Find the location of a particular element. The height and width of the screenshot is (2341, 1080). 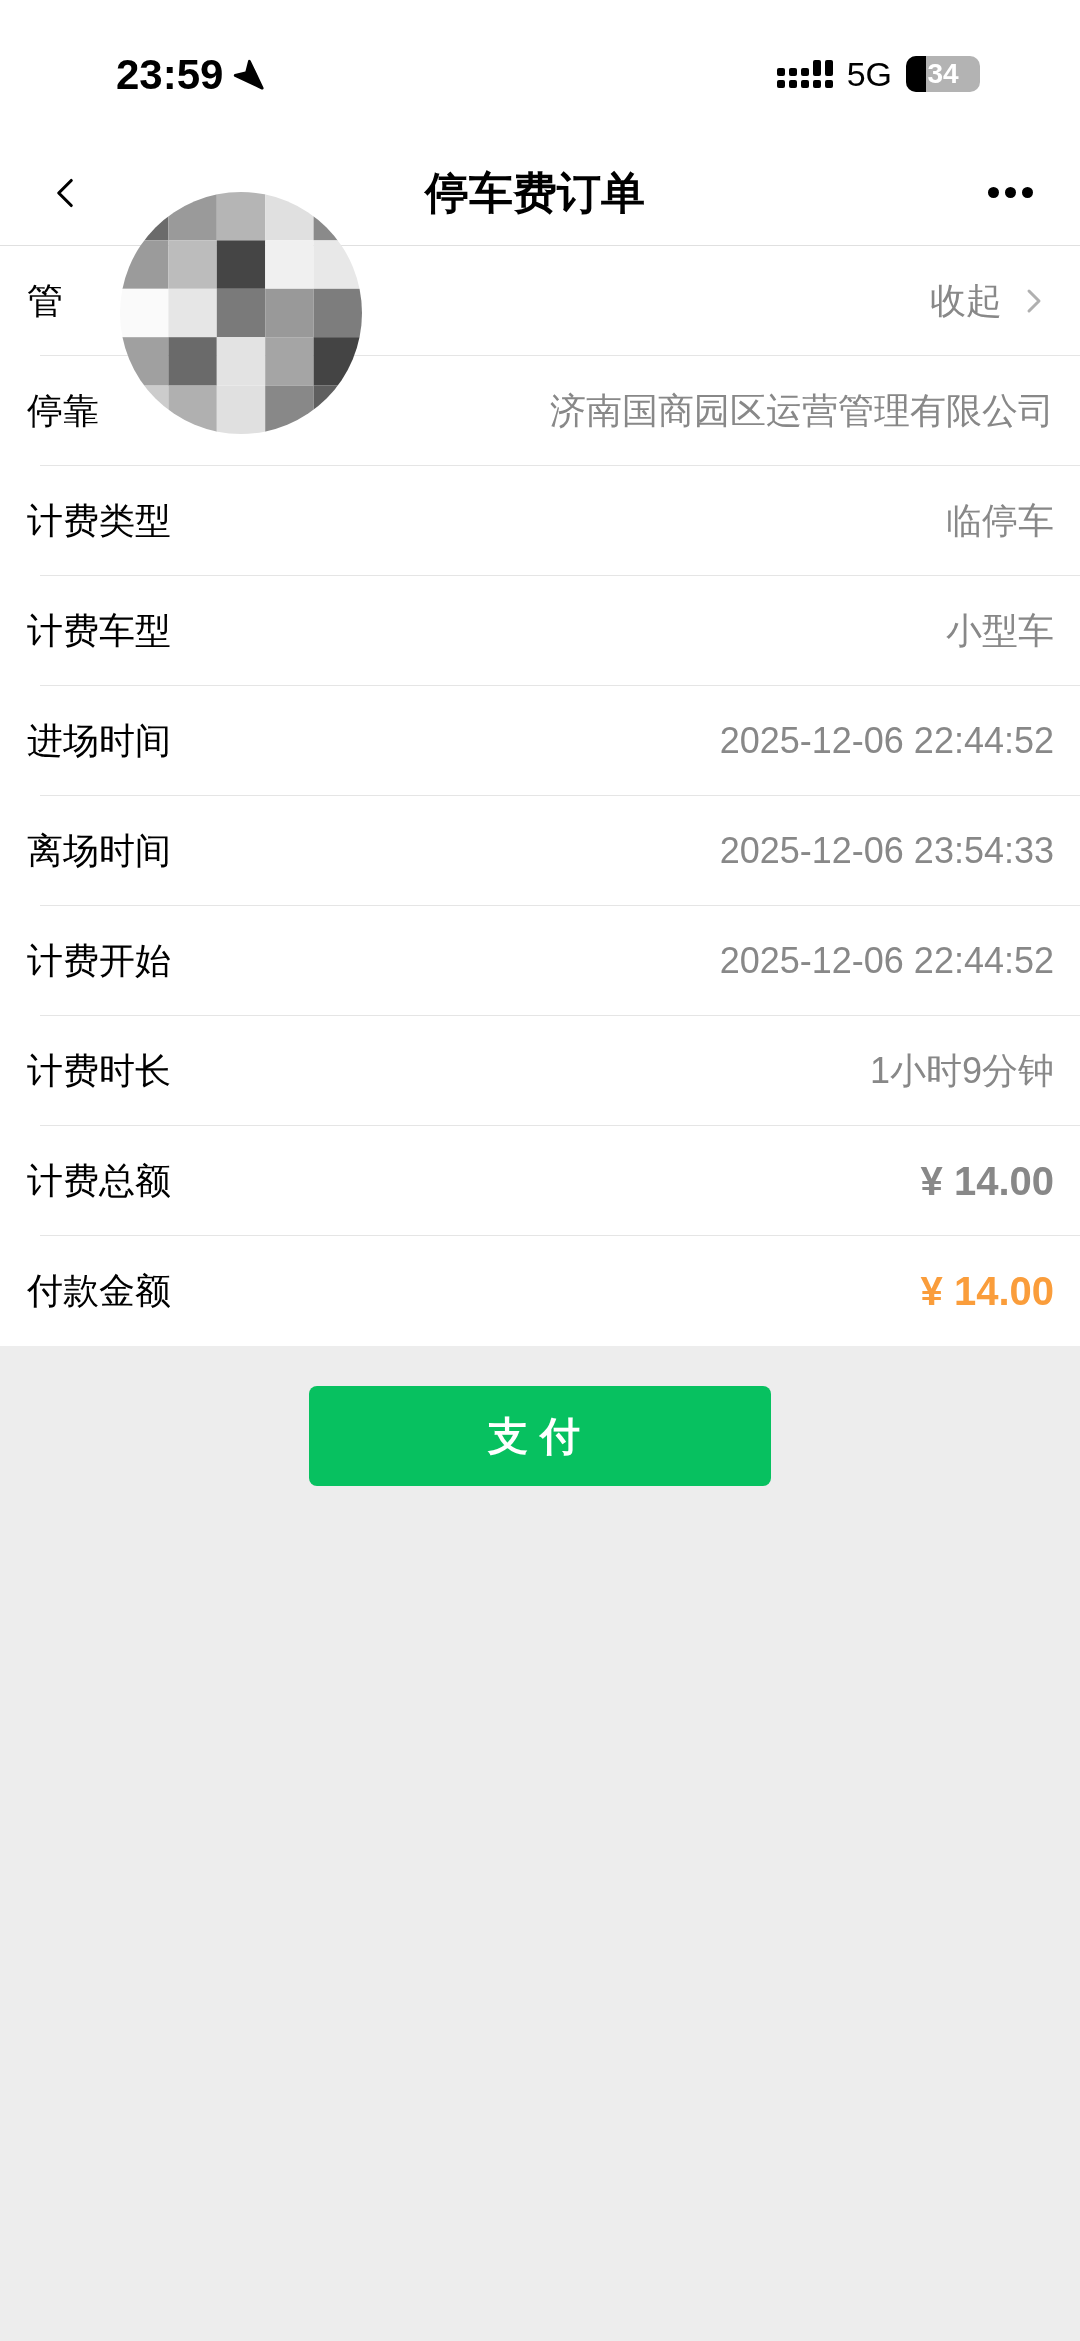

row-label: 停靠 is located at coordinates (63, 411).